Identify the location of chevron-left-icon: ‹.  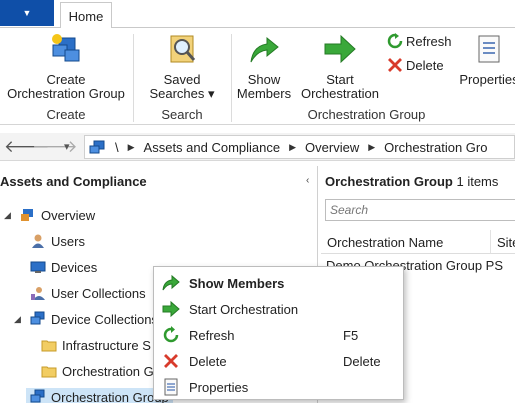
(308, 180).